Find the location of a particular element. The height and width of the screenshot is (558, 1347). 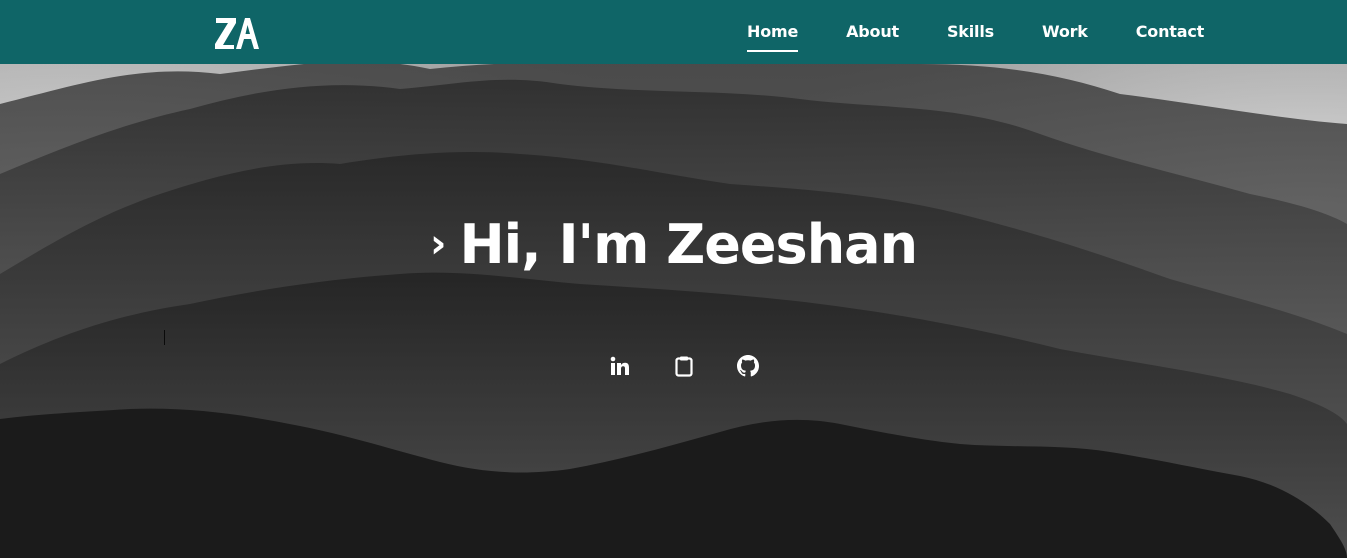

linkedin-link is located at coordinates (620, 366).